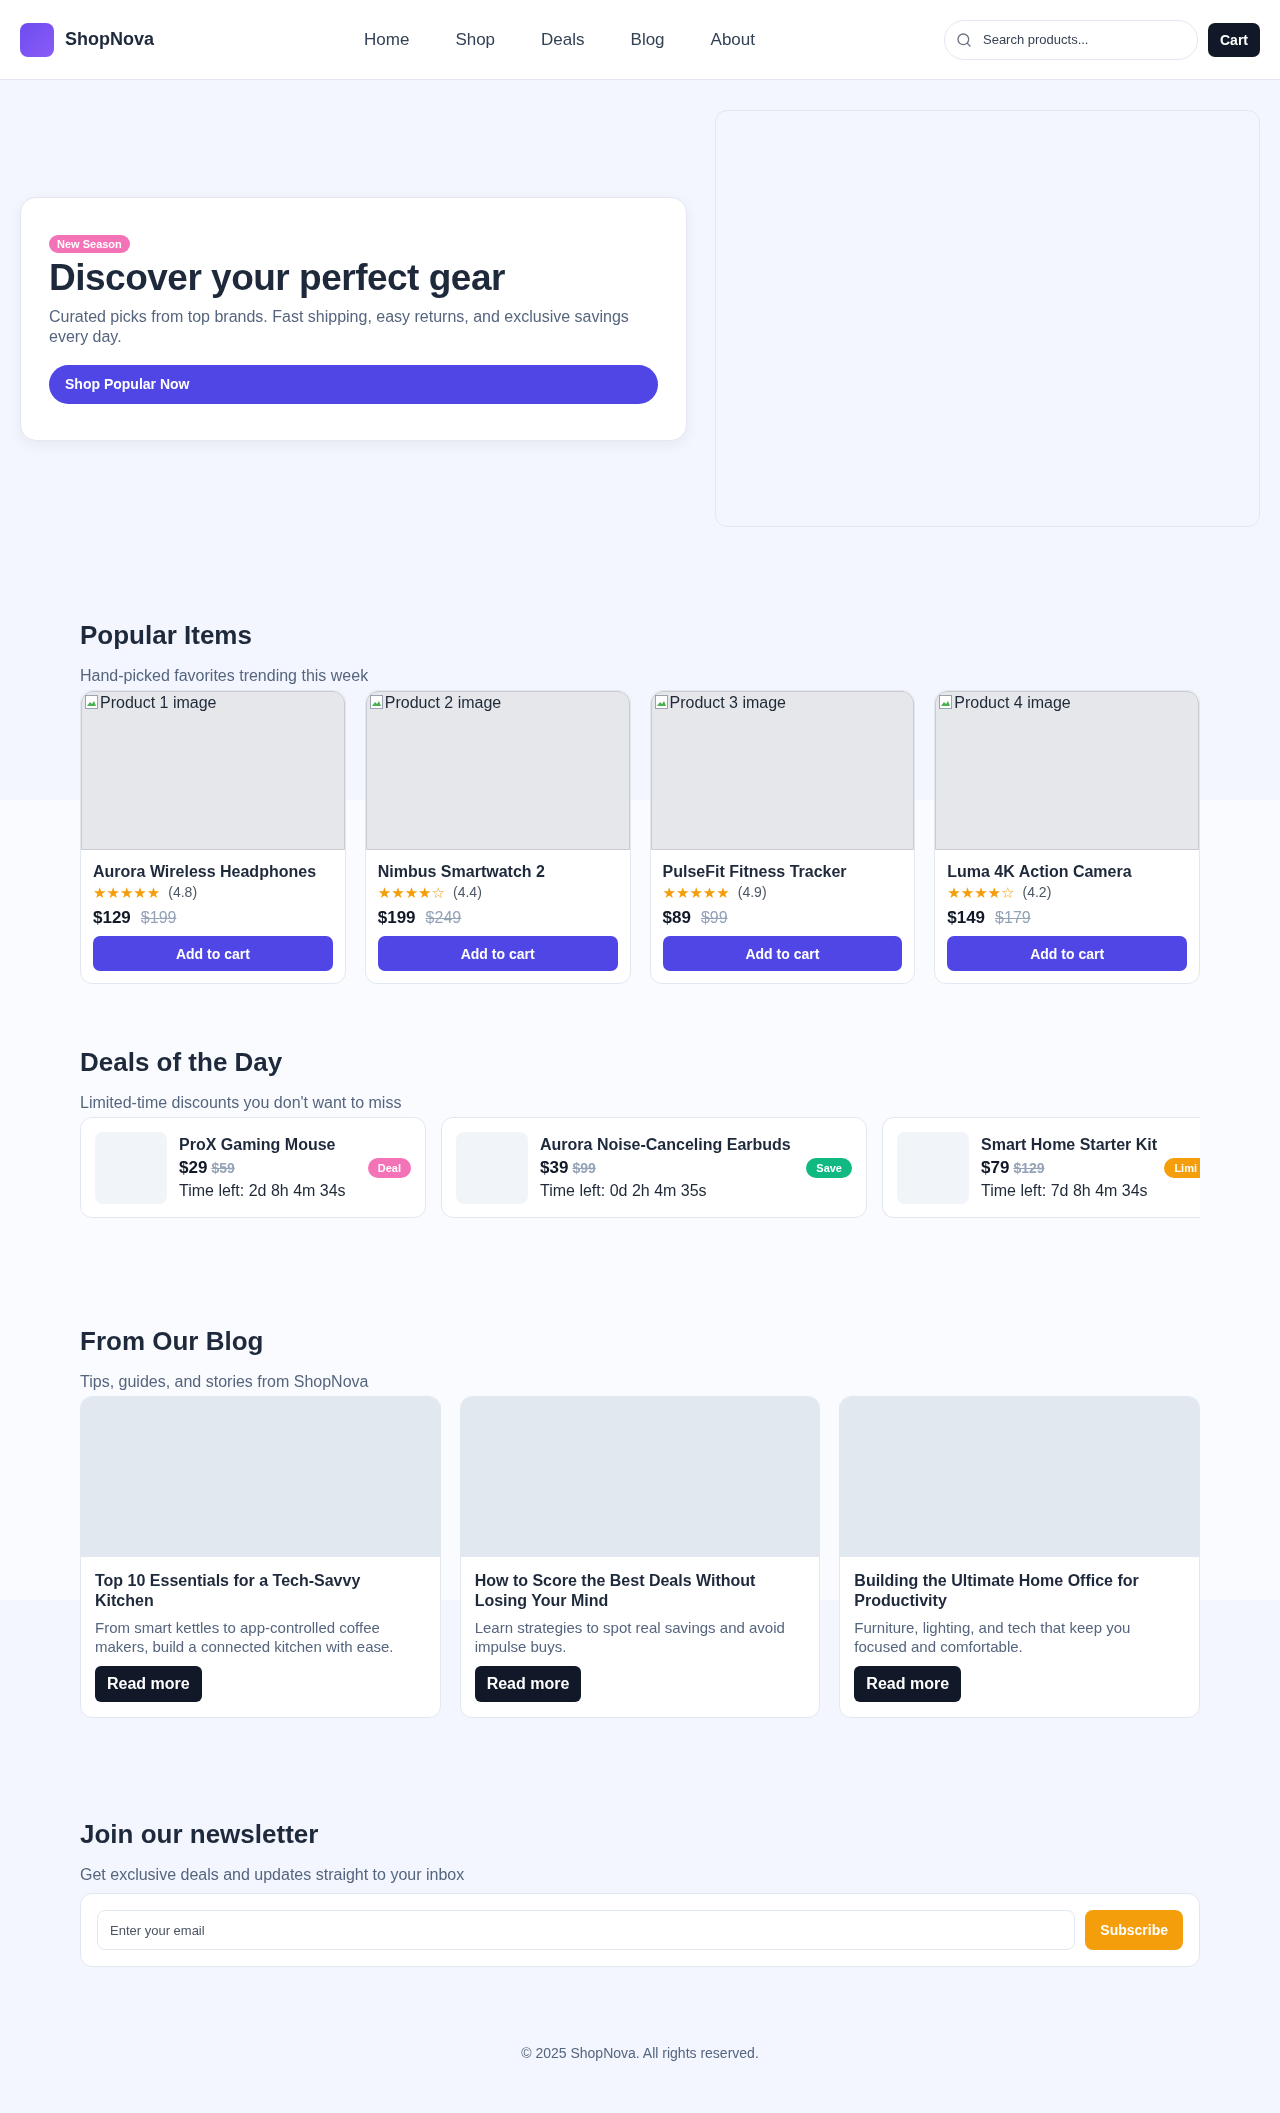 This screenshot has height=2113, width=1280. I want to click on product-name: PulseFit Fitness Tracker, so click(755, 872).